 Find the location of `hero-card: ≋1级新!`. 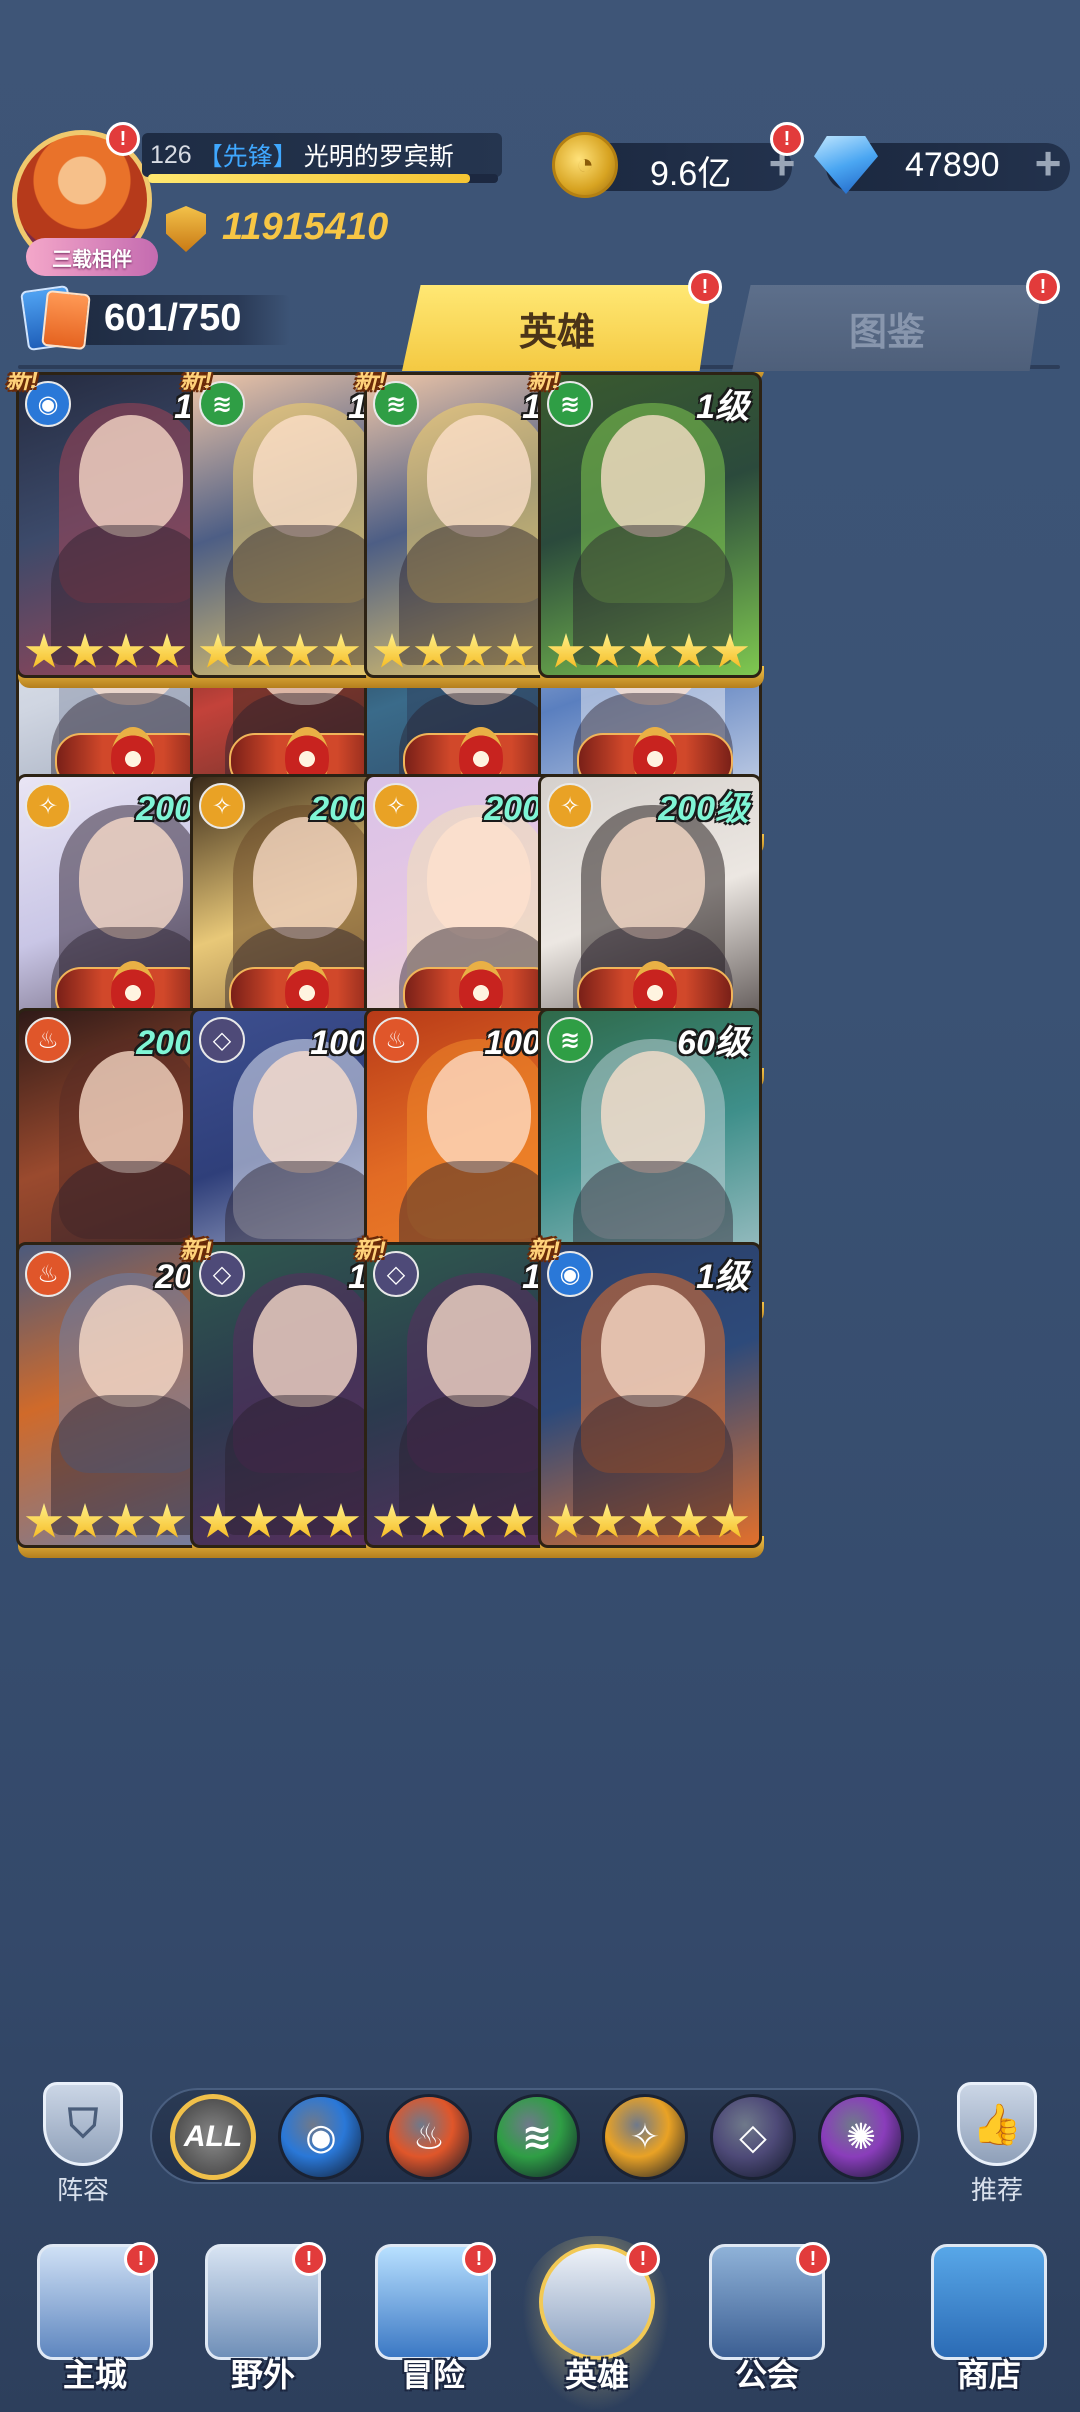

hero-card: ≋1级新! is located at coordinates (647, 532).